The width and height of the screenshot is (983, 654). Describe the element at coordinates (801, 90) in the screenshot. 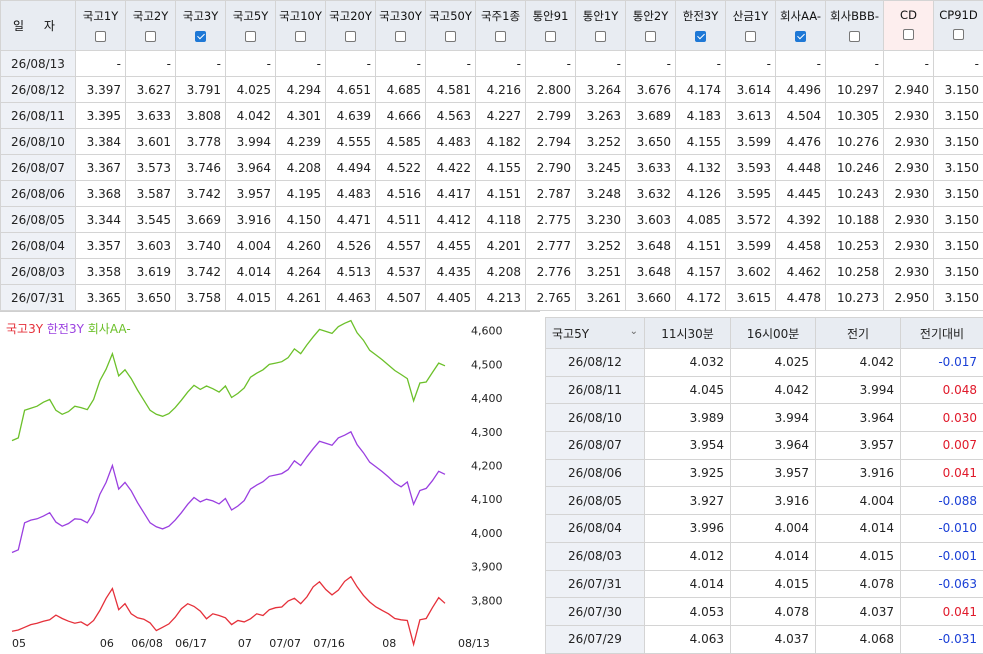

I see `rate-cell: 4.496` at that location.